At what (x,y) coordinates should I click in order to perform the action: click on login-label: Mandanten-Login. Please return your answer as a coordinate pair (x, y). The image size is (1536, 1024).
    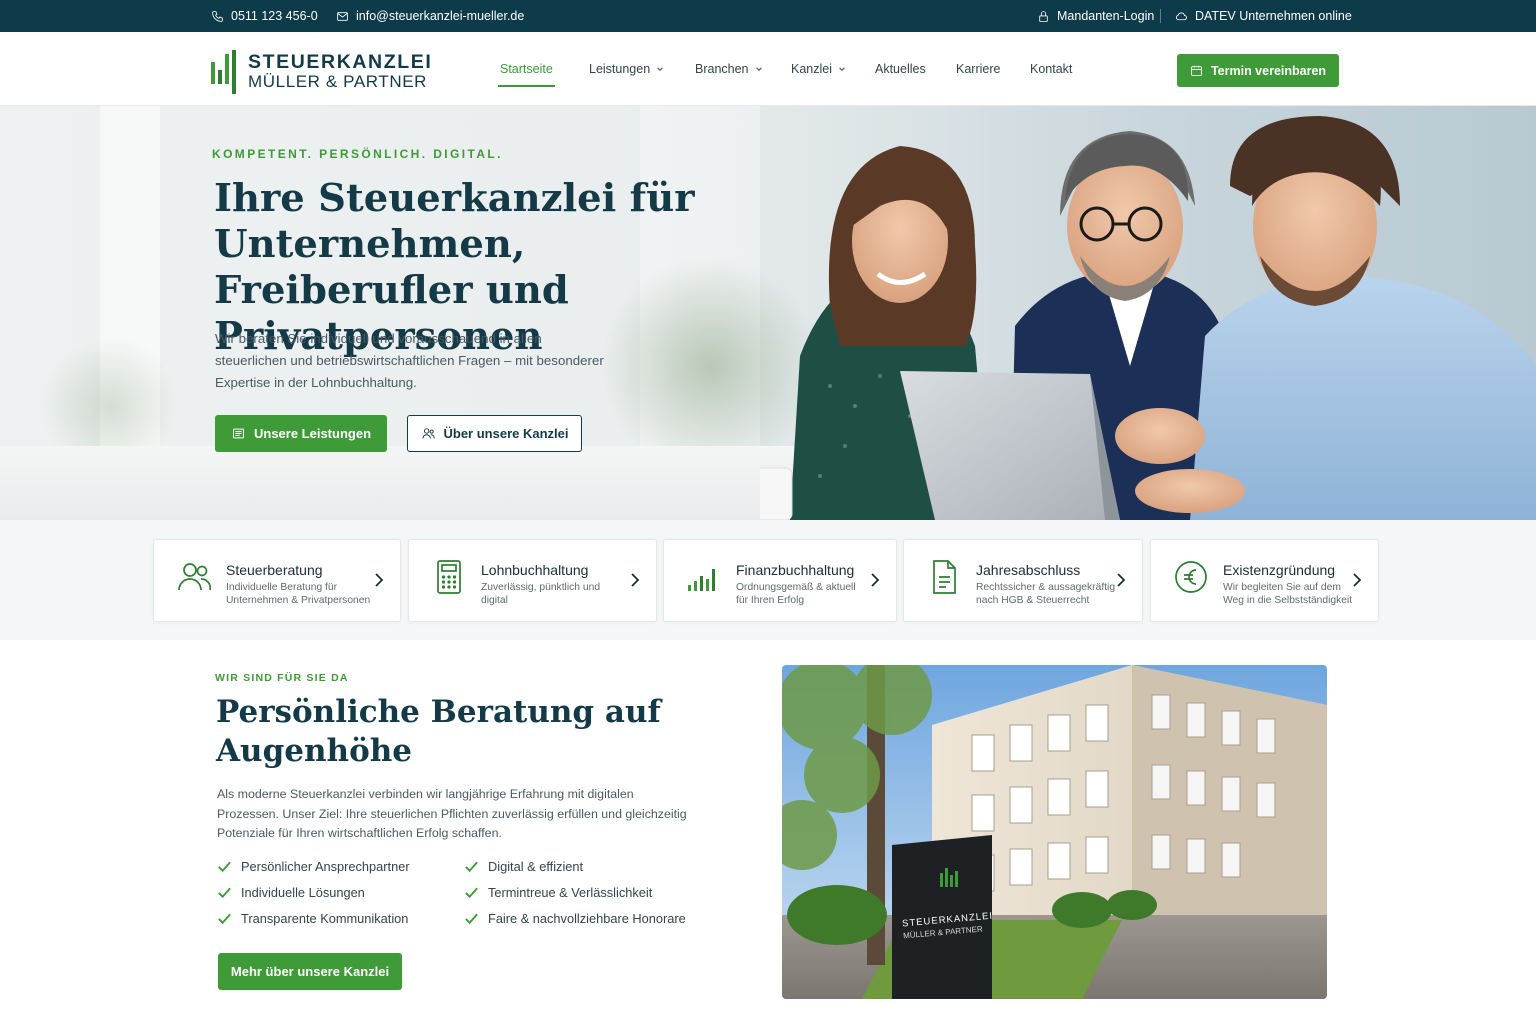
    Looking at the image, I should click on (1106, 16).